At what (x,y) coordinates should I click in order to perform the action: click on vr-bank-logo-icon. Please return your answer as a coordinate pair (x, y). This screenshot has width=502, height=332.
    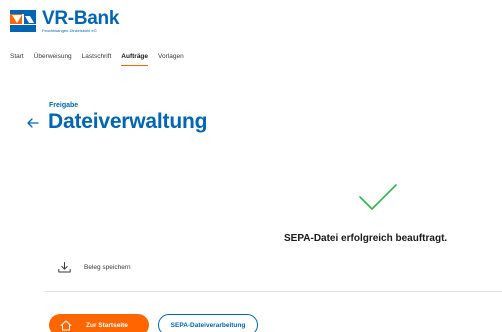
    Looking at the image, I should click on (23, 21).